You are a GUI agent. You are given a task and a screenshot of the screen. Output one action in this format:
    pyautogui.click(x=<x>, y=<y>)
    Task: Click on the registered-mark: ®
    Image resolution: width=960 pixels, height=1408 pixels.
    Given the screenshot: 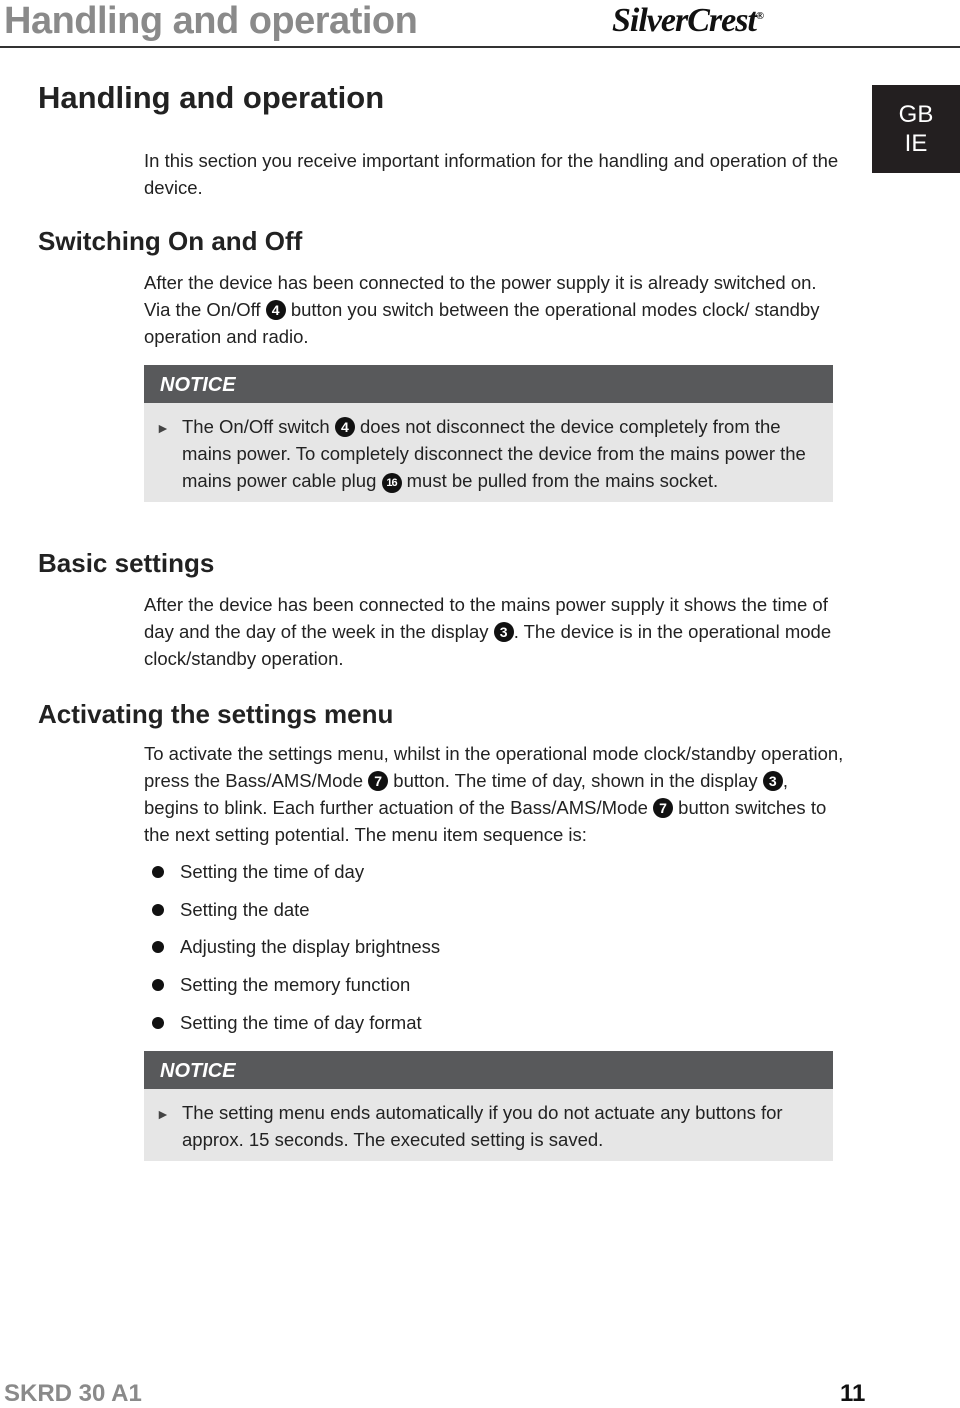 What is the action you would take?
    pyautogui.click(x=759, y=16)
    